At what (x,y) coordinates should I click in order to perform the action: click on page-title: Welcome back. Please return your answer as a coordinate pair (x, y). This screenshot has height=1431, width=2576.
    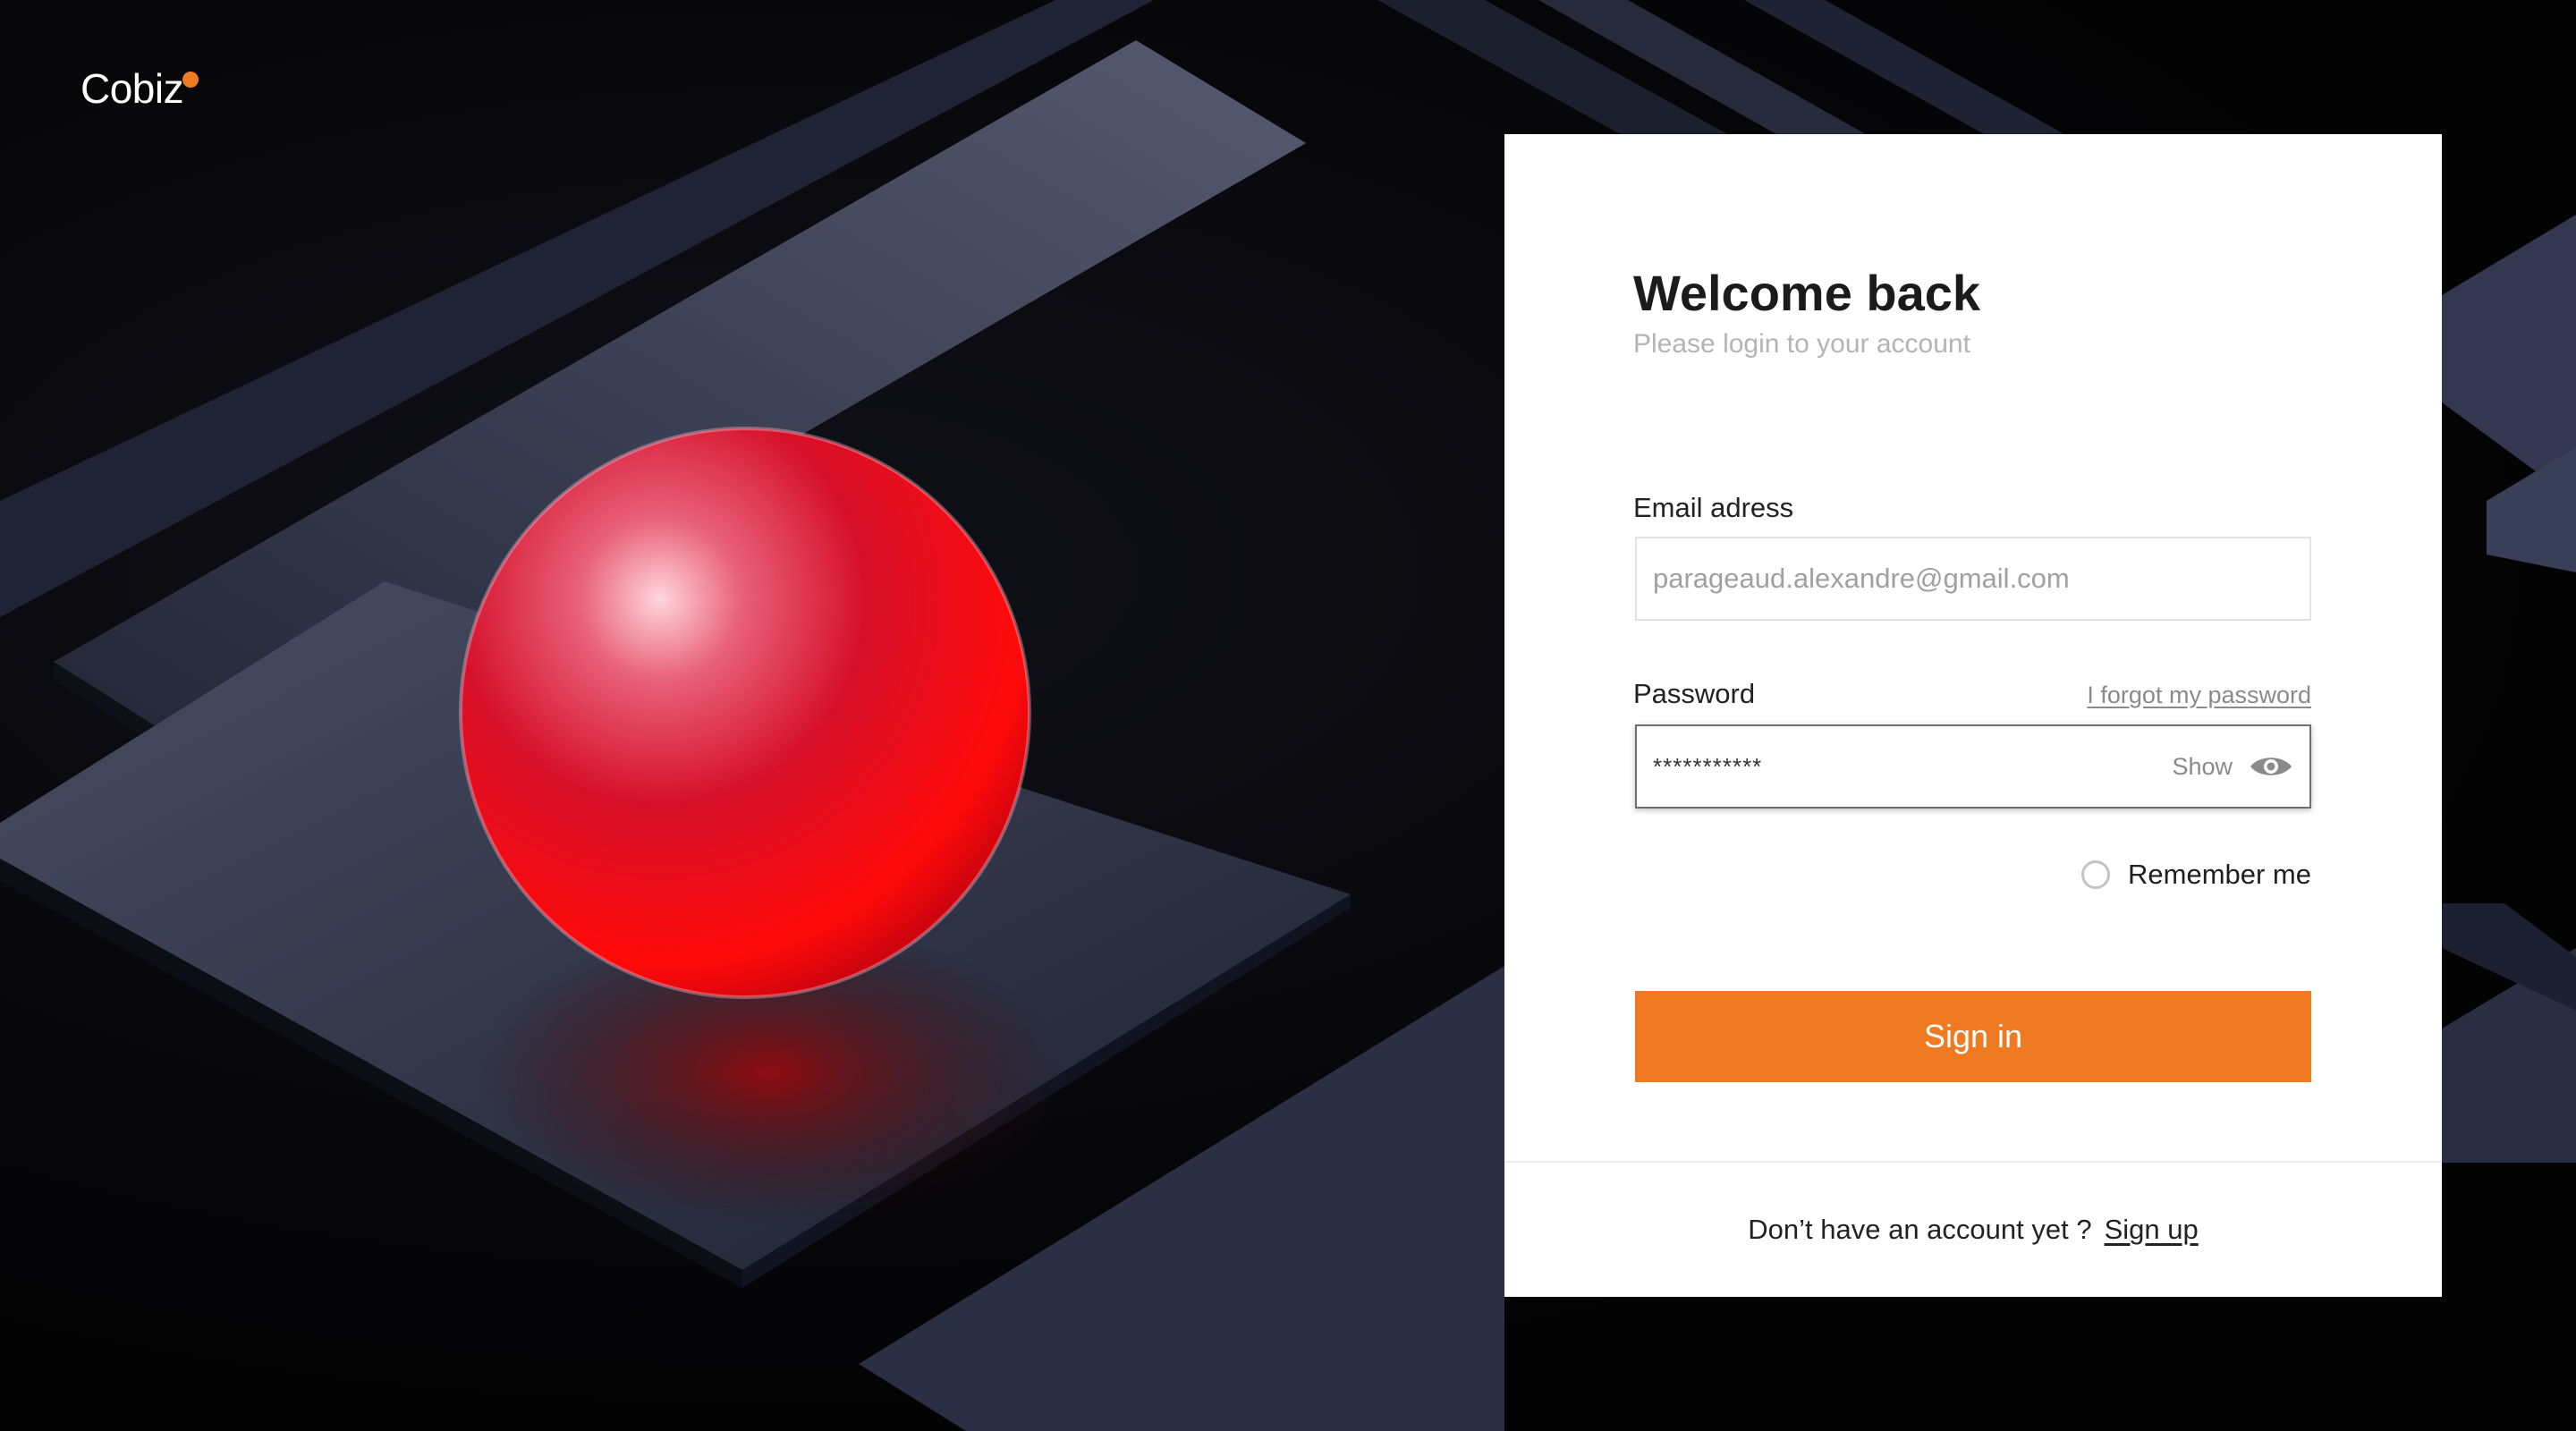
    Looking at the image, I should click on (1807, 293).